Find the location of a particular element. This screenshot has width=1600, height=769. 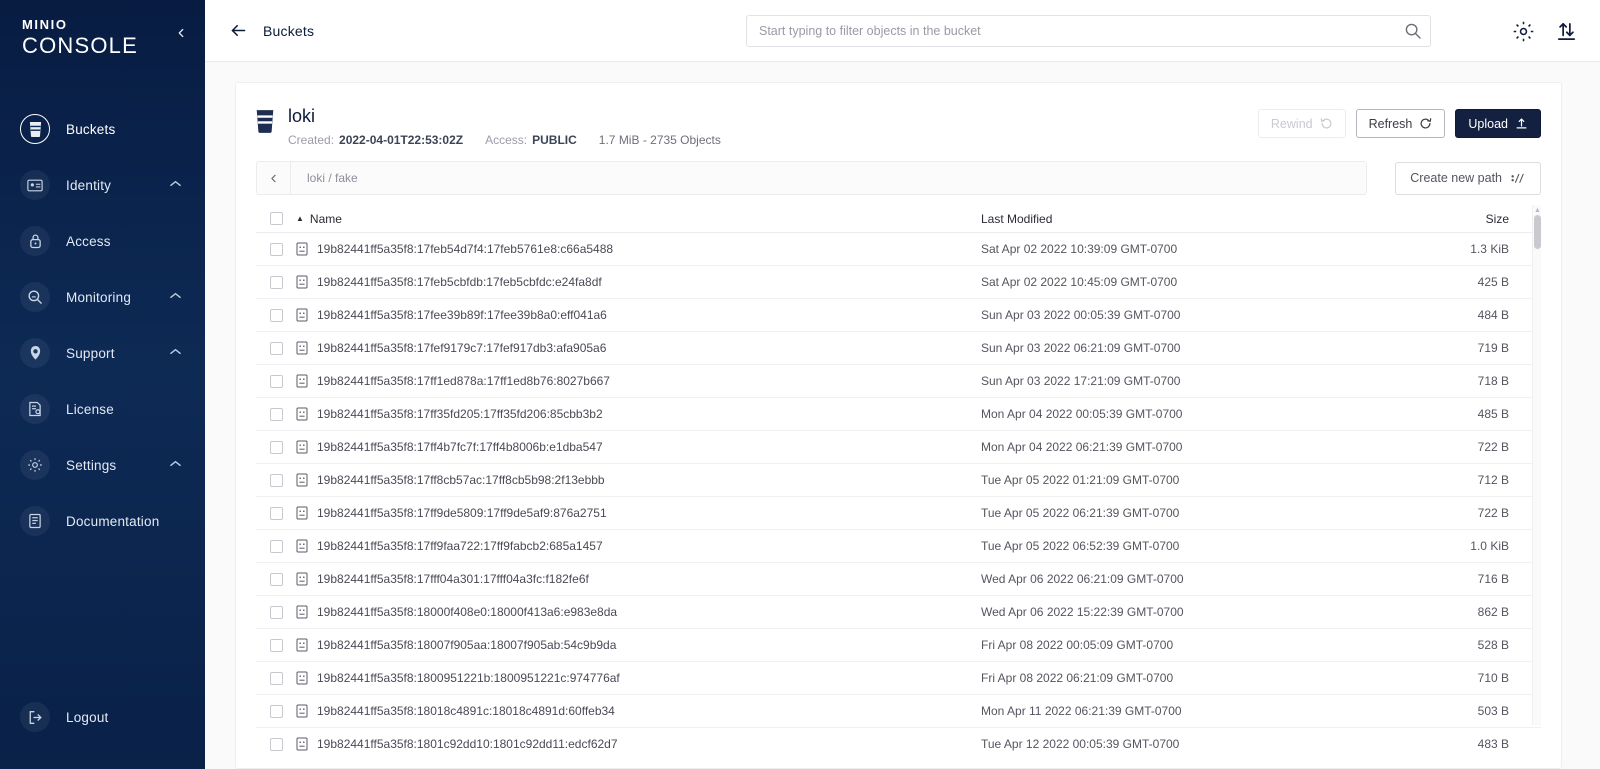

bucket-actions: Rewind Refresh Upload is located at coordinates (1399, 123).